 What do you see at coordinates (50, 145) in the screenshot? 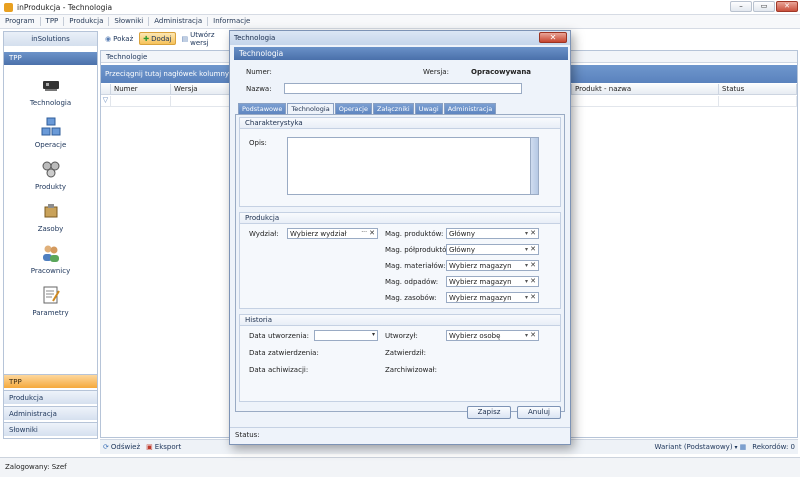
I see `nav-item-label: Operacje` at bounding box center [50, 145].